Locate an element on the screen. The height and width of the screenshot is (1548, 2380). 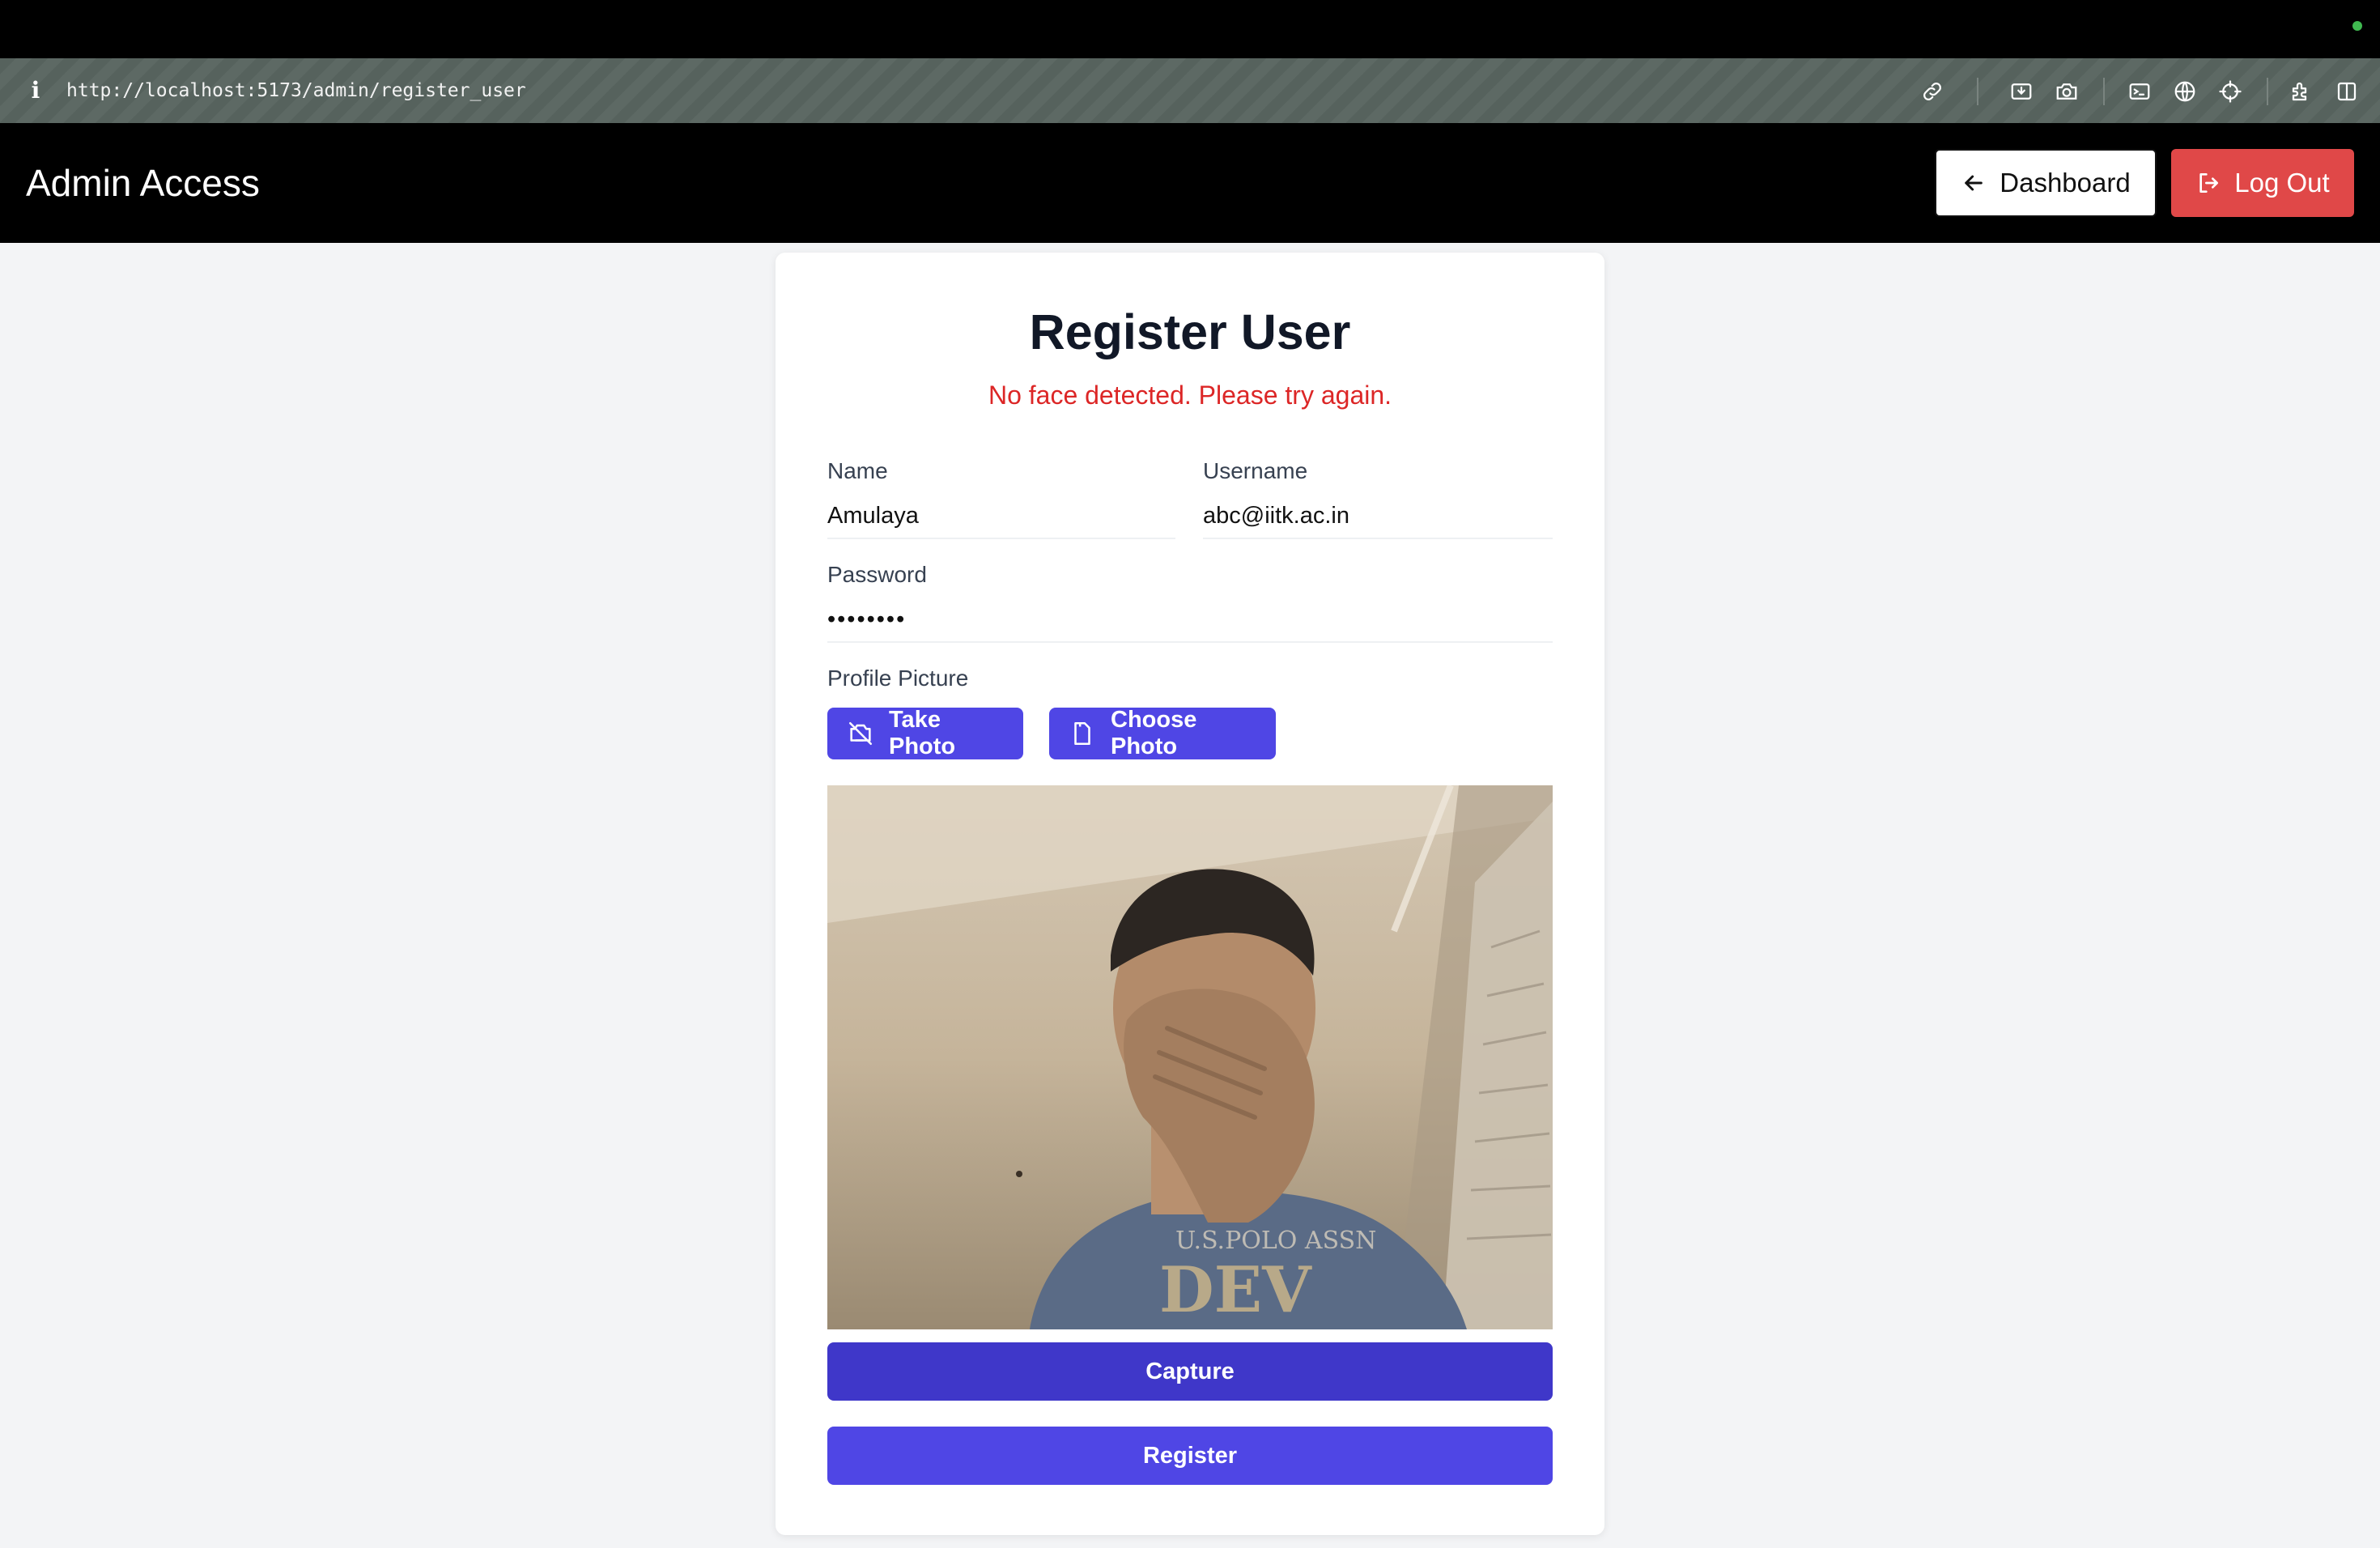
capture-button: Capture is located at coordinates (1190, 1371).